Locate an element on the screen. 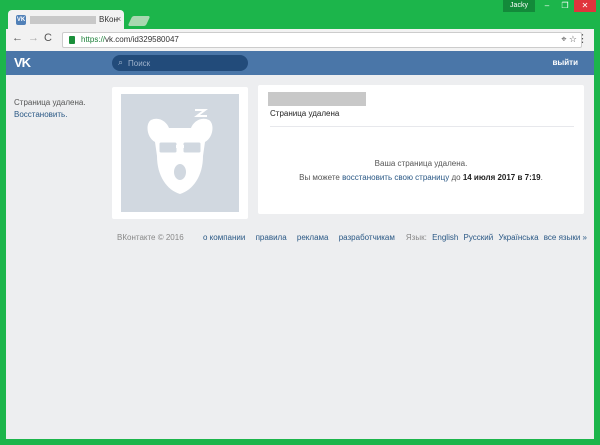 This screenshot has height=445, width=600. vk-favicon-icon: VK is located at coordinates (21, 20).